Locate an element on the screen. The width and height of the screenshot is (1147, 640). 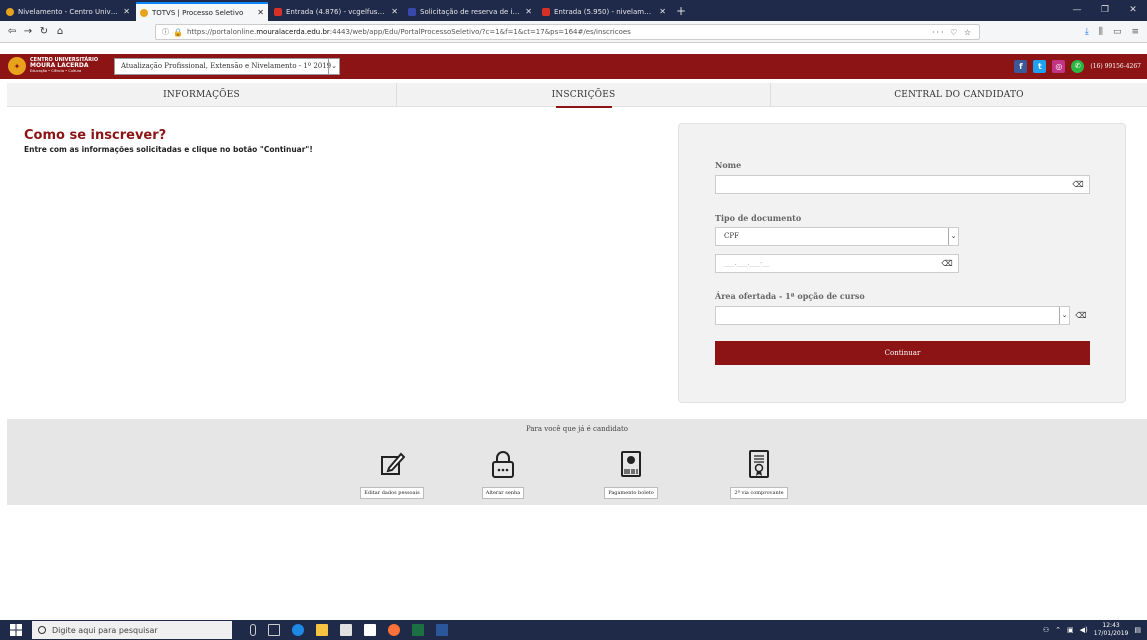
payment-slip-button: Pagamento boleto is located at coordinates (631, 493).